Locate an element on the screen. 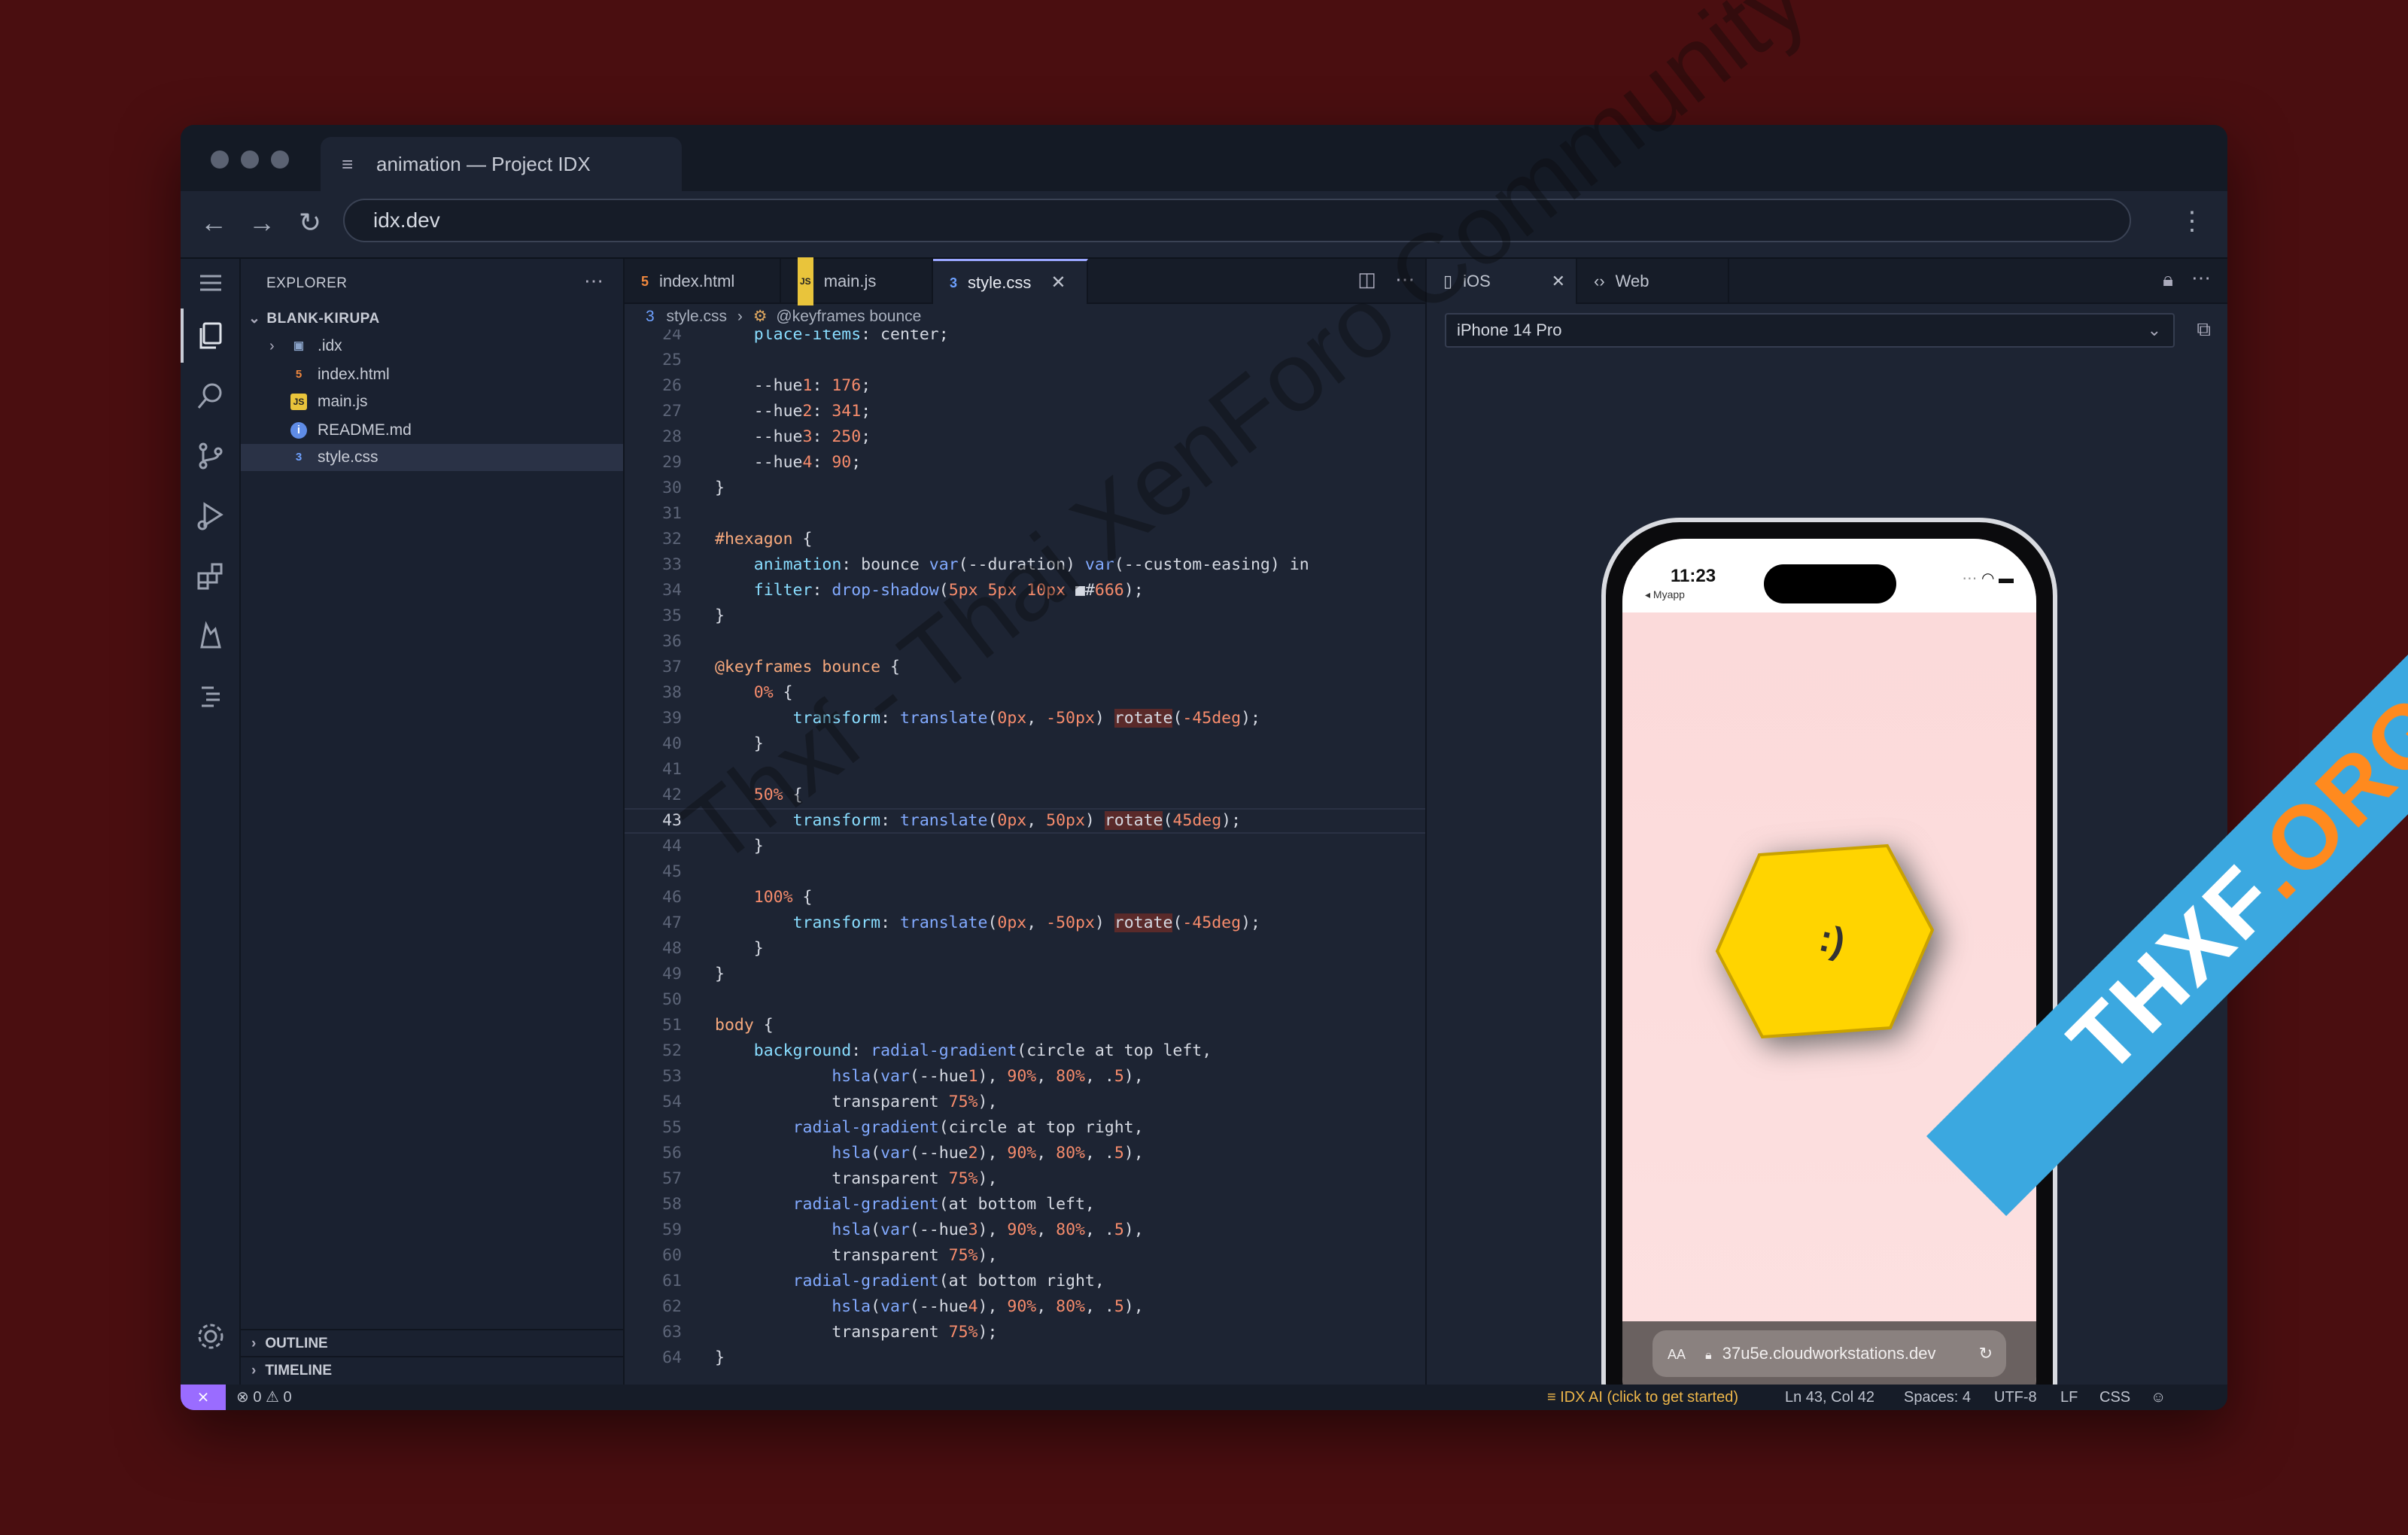 The image size is (2408, 1535). explorer-icon is located at coordinates (210, 335).